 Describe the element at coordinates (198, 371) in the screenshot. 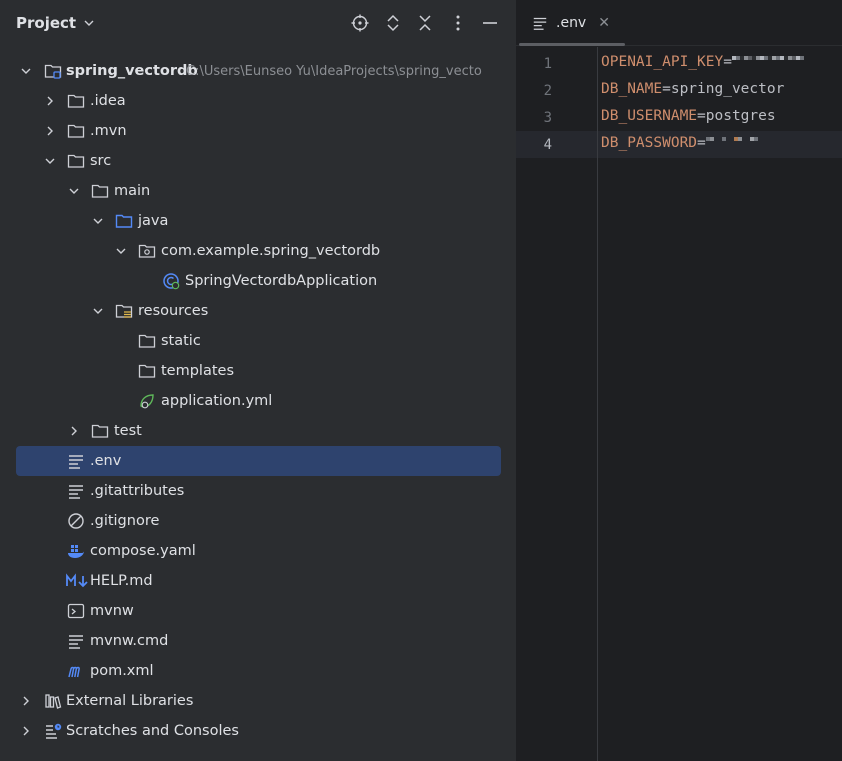

I see `tree-item-label: templates` at that location.